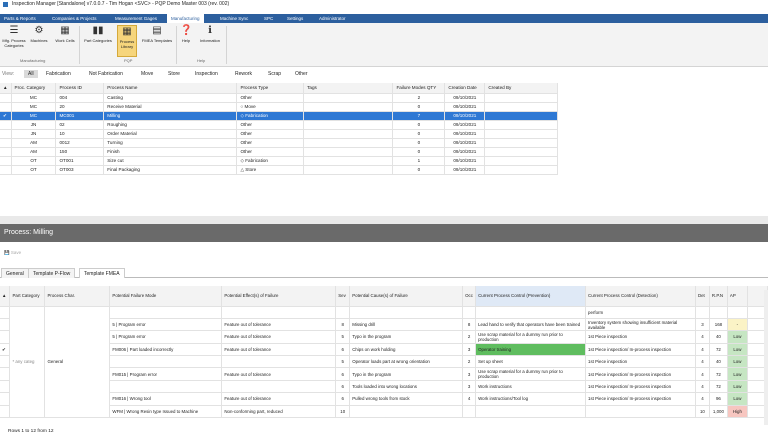 Image resolution: width=768 pixels, height=439 pixels. Describe the element at coordinates (279, 143) in the screenshot. I see `table-row: AM 0012 Turning Other 0 09/10/2021` at that location.